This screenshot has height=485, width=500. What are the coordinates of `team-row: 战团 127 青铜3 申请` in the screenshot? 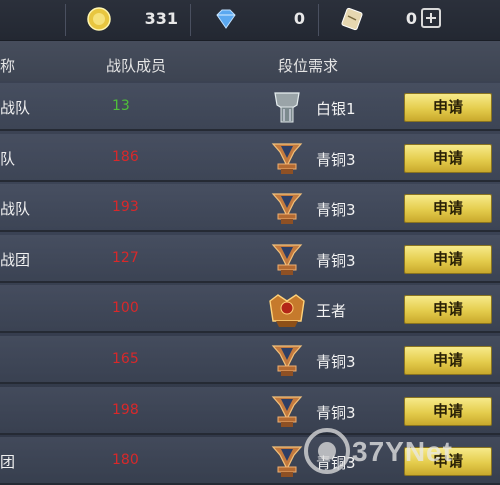 It's located at (250, 258).